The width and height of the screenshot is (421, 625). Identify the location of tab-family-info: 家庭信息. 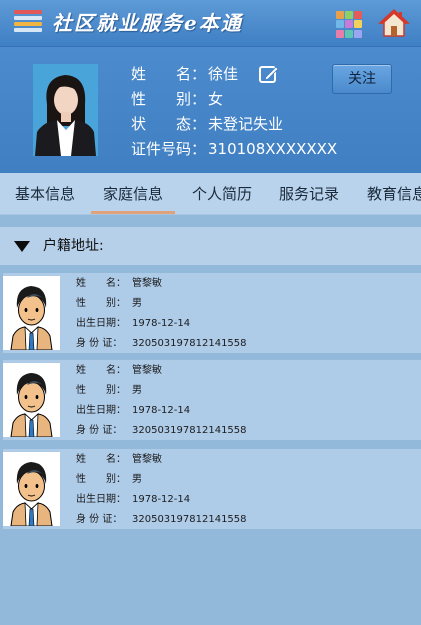
(133, 193).